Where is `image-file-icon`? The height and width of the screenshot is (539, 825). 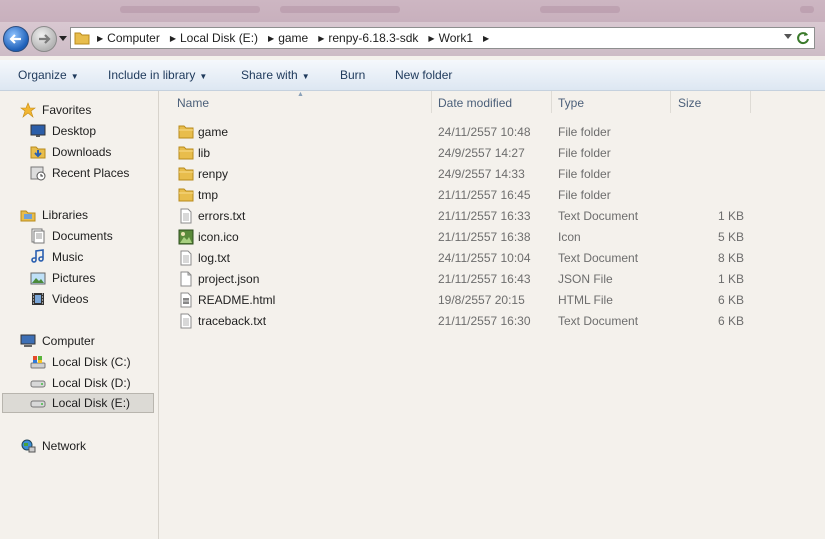 image-file-icon is located at coordinates (186, 237).